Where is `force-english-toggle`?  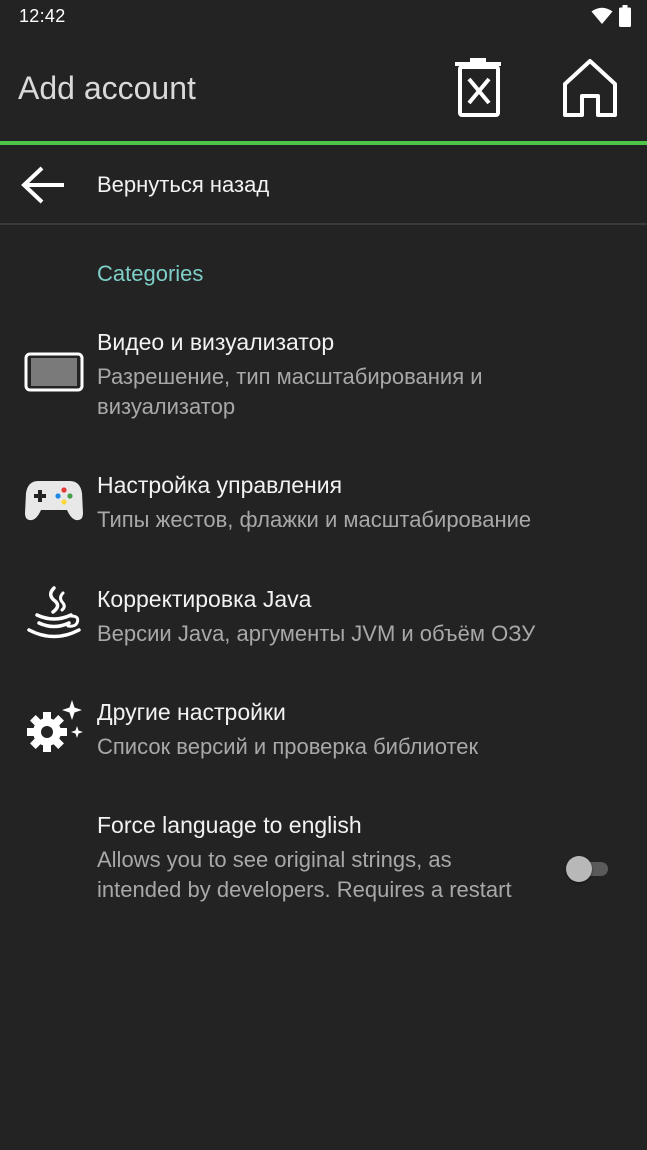 force-english-toggle is located at coordinates (588, 869).